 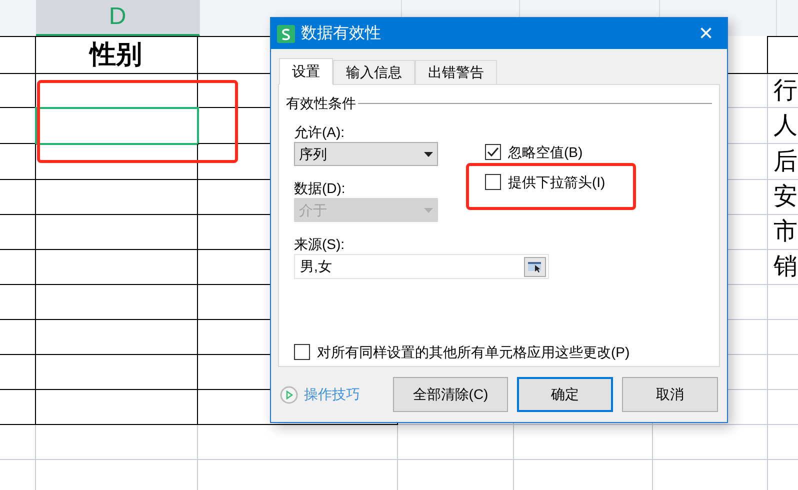 What do you see at coordinates (306, 71) in the screenshot?
I see `tab: 设置` at bounding box center [306, 71].